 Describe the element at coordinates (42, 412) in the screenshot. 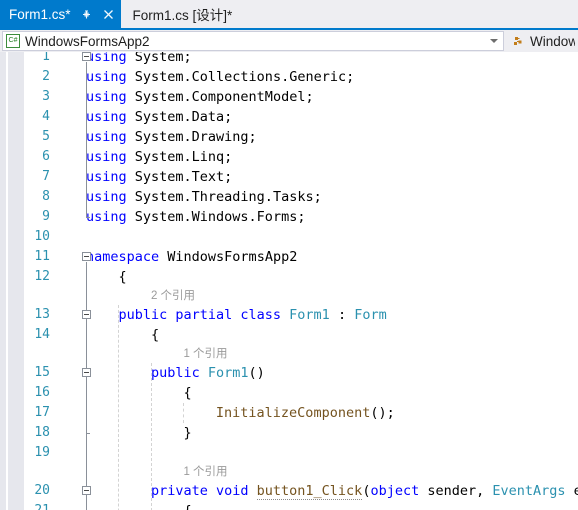

I see `line-number: 17` at that location.